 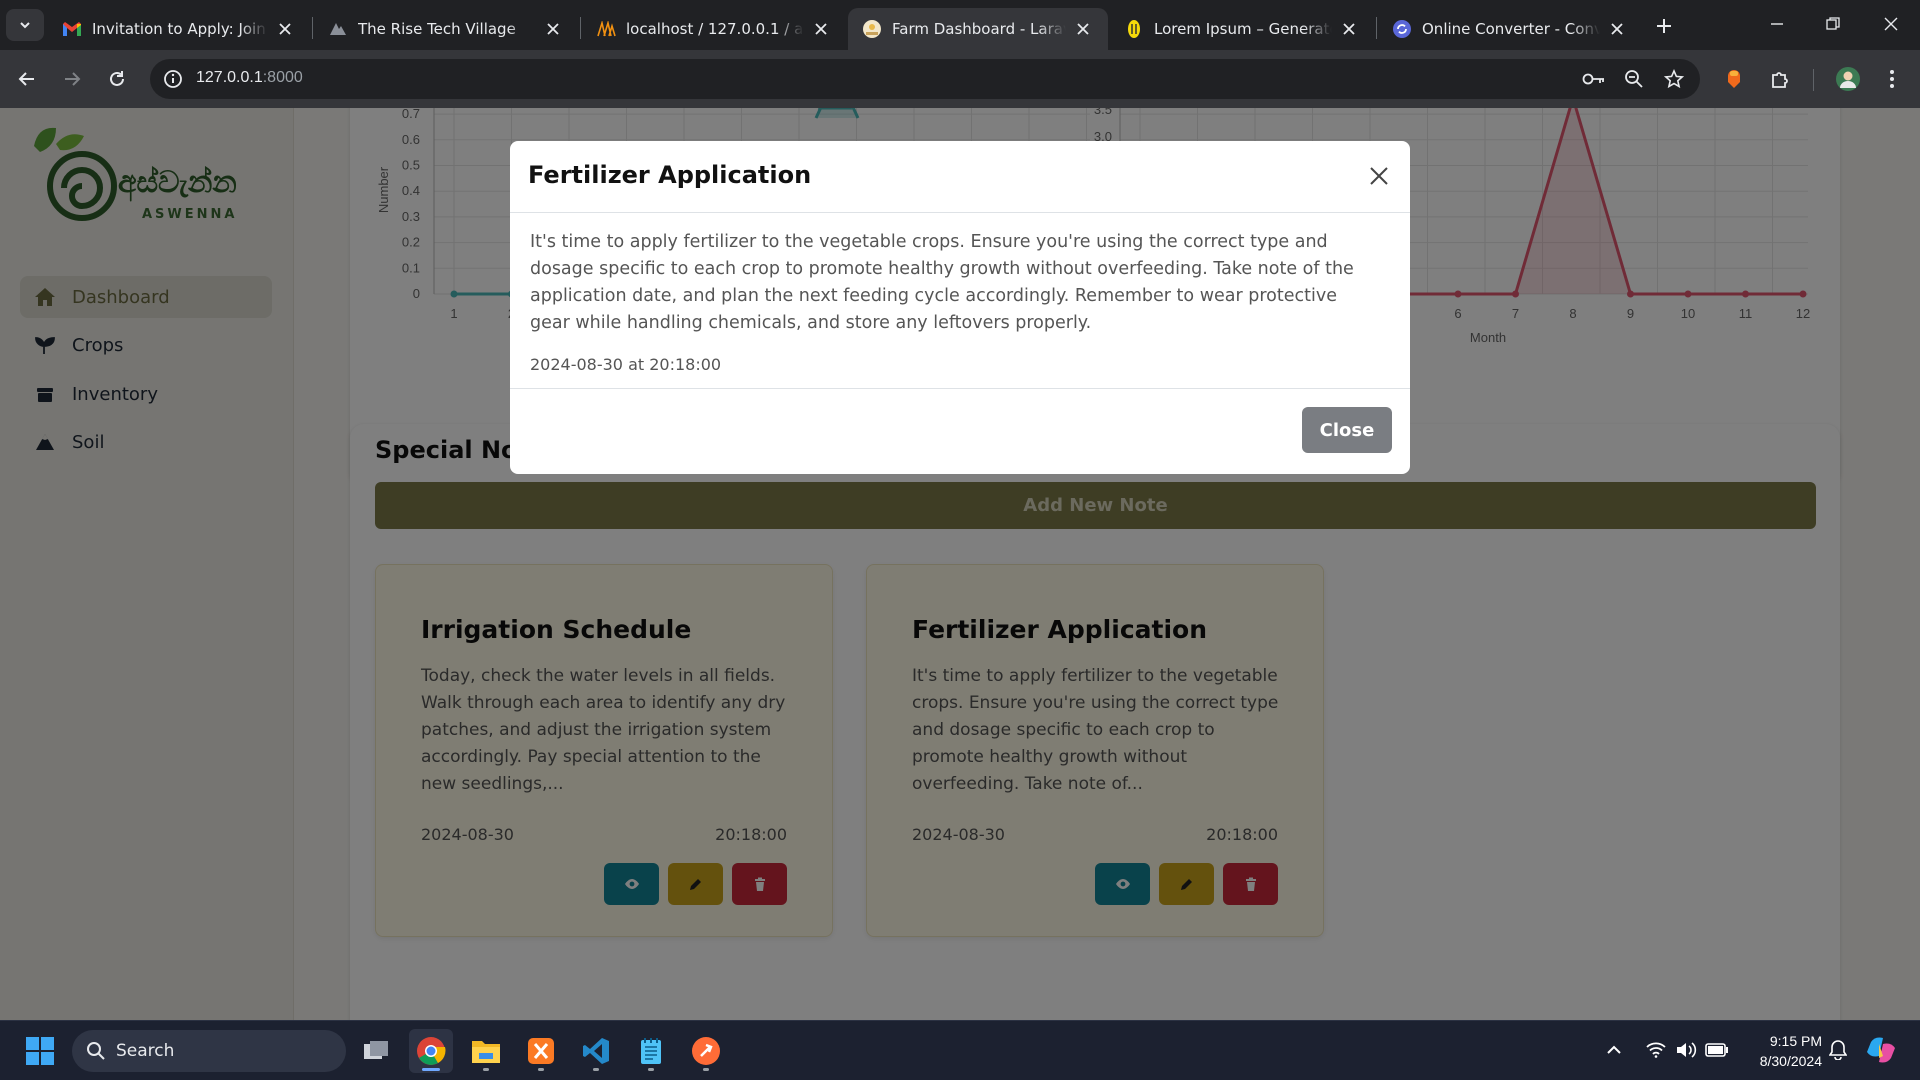 What do you see at coordinates (145, 1051) in the screenshot?
I see `search-placeholder: Search` at bounding box center [145, 1051].